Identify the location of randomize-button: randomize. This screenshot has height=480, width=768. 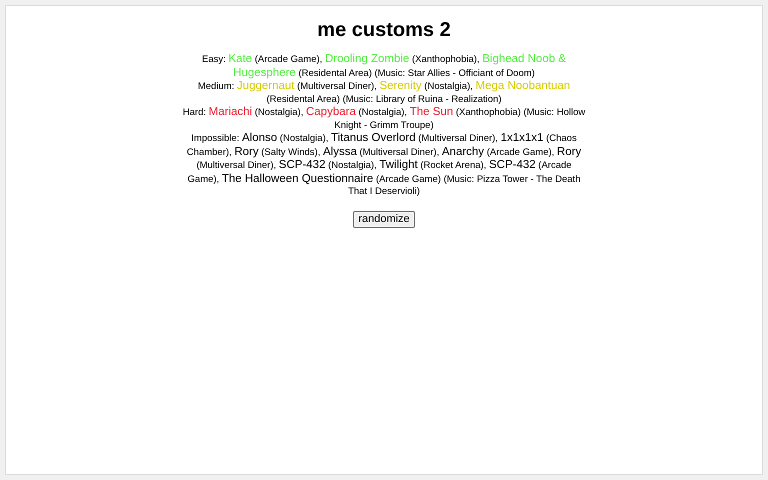
(384, 219).